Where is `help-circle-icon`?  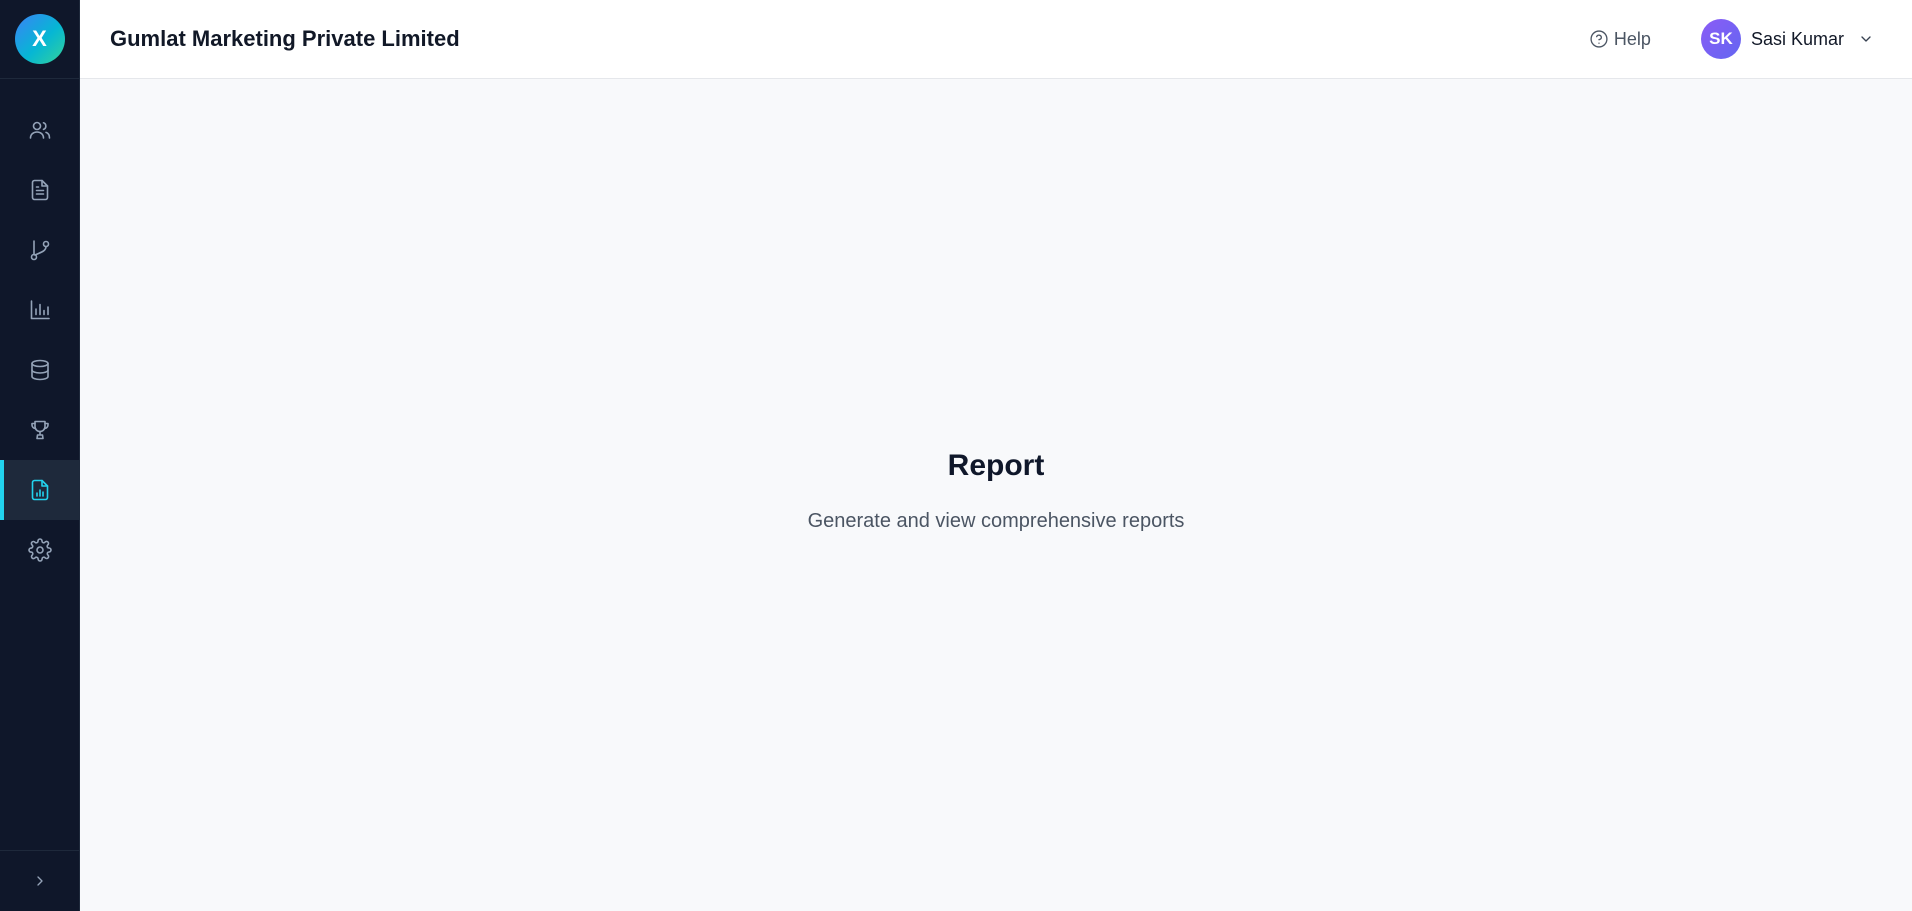
help-circle-icon is located at coordinates (1599, 39).